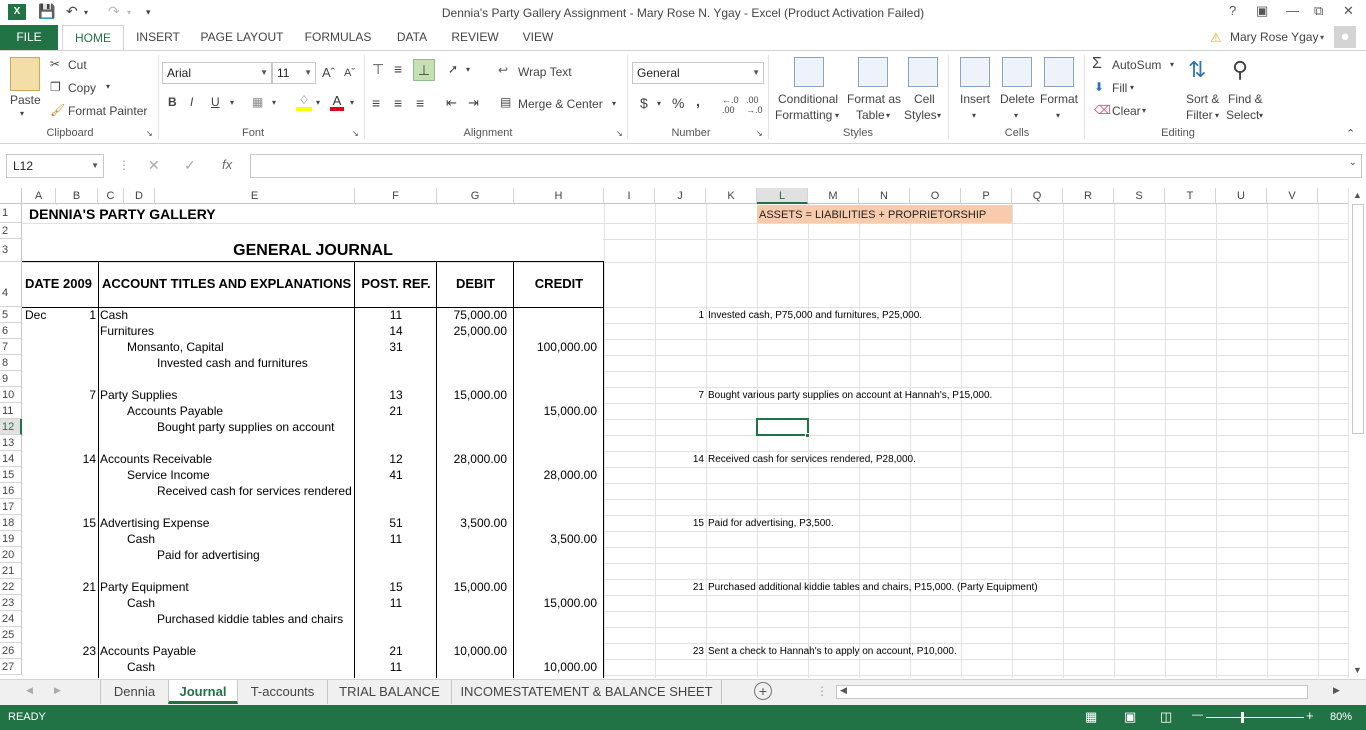 This screenshot has height=730, width=1366. What do you see at coordinates (11, 619) in the screenshot?
I see `row-header-24: 24` at bounding box center [11, 619].